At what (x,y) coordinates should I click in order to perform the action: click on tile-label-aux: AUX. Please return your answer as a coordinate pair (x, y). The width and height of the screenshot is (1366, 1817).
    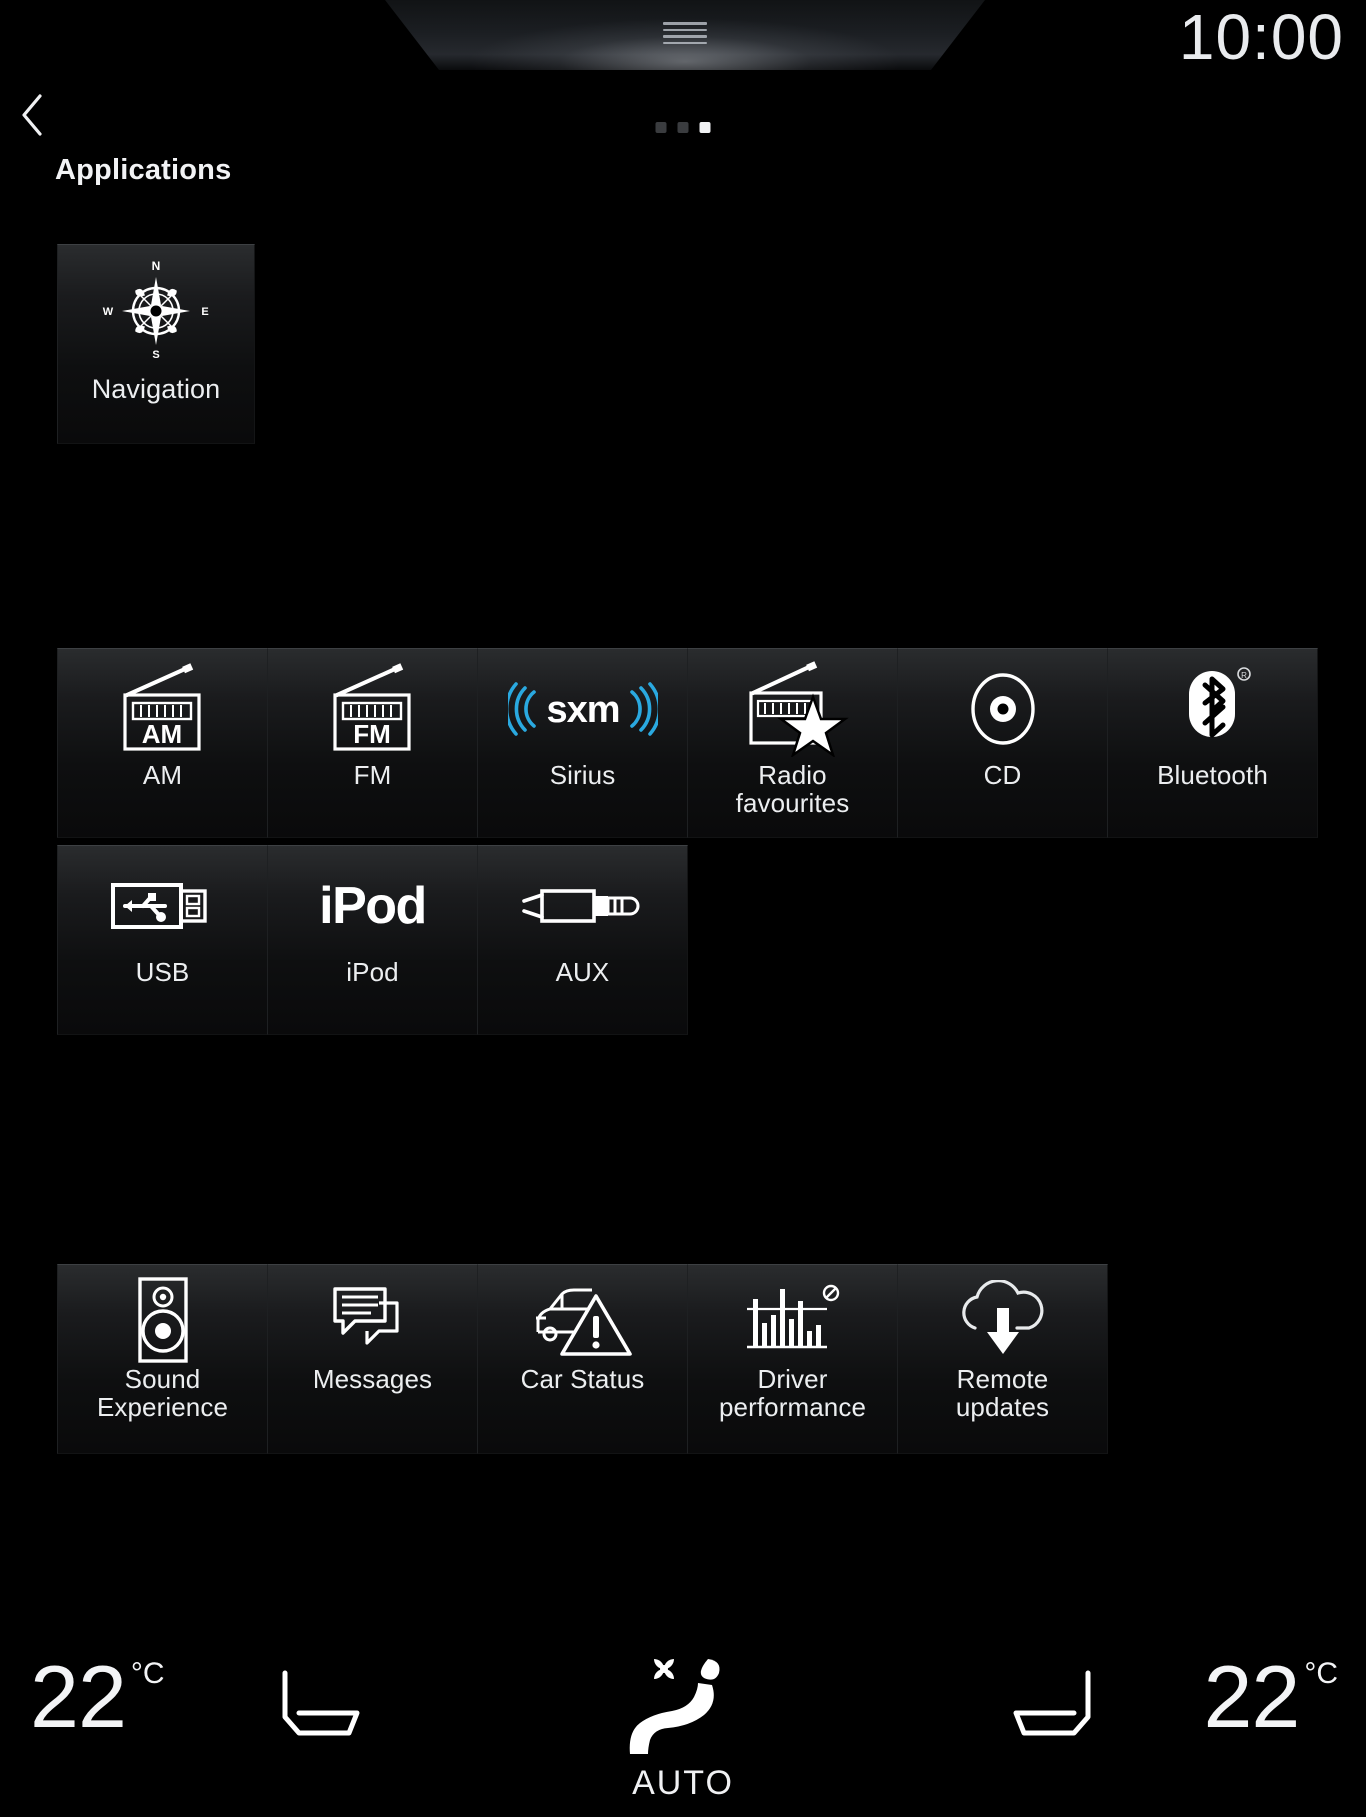
    Looking at the image, I should click on (582, 972).